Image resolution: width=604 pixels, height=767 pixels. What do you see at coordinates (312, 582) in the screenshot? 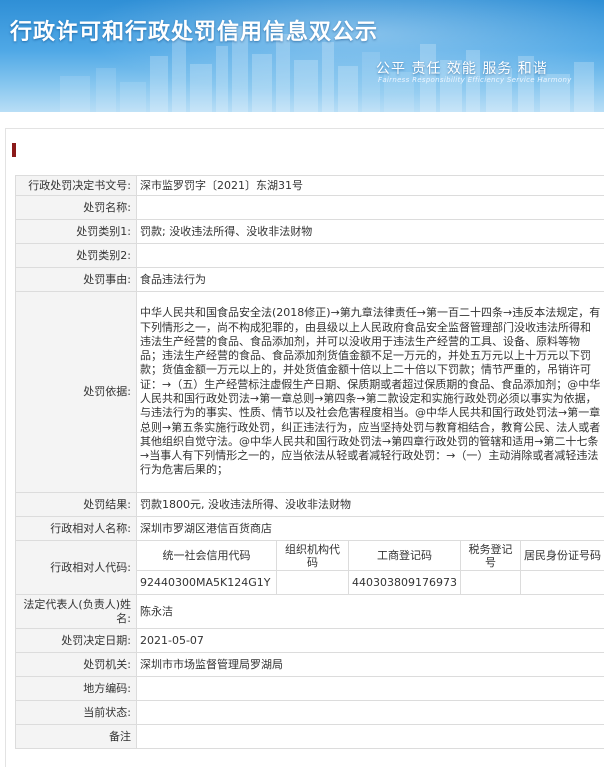
I see `org-code-value` at bounding box center [312, 582].